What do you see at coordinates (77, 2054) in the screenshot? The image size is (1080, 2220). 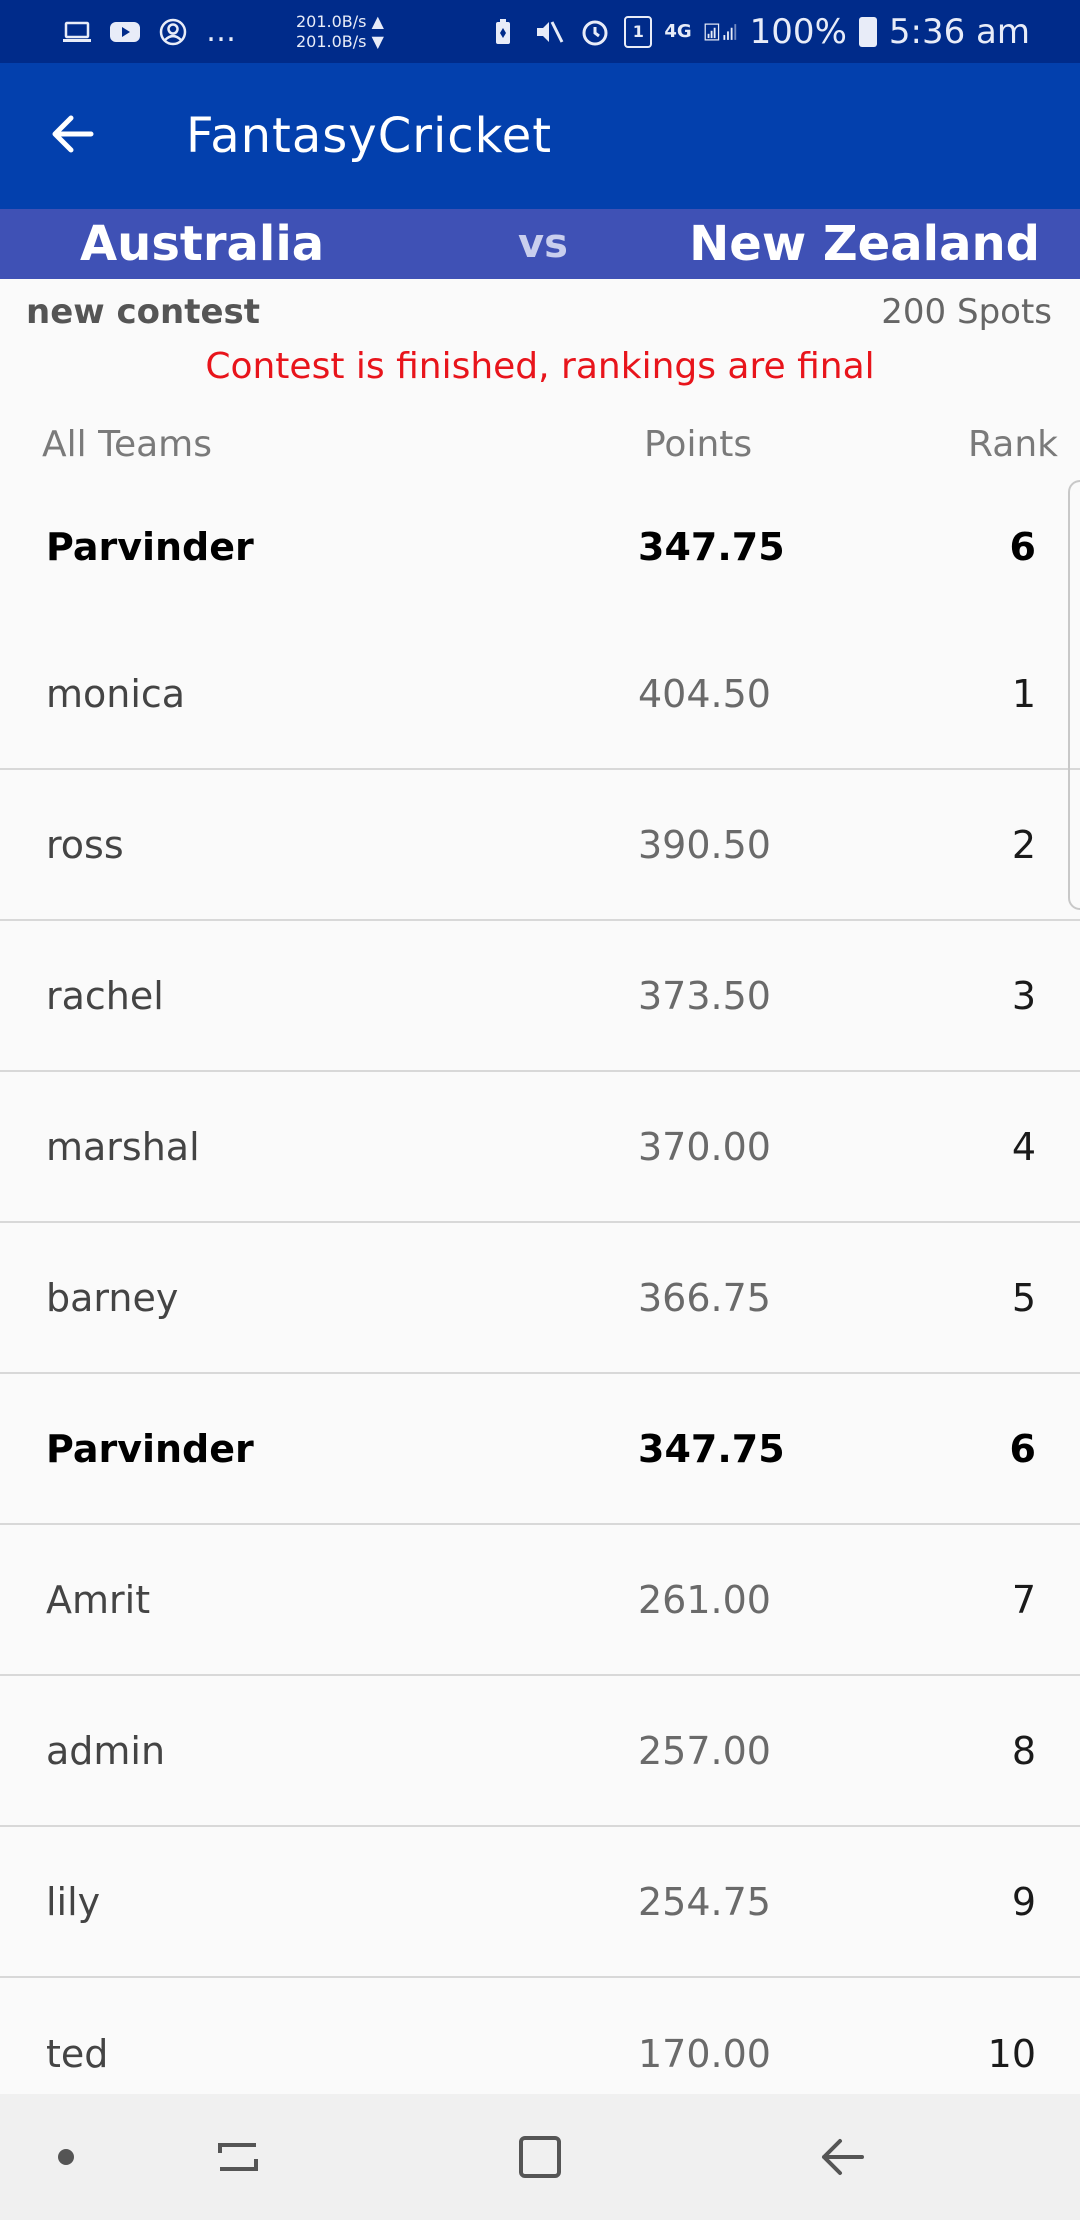 I see `team-name: ted` at bounding box center [77, 2054].